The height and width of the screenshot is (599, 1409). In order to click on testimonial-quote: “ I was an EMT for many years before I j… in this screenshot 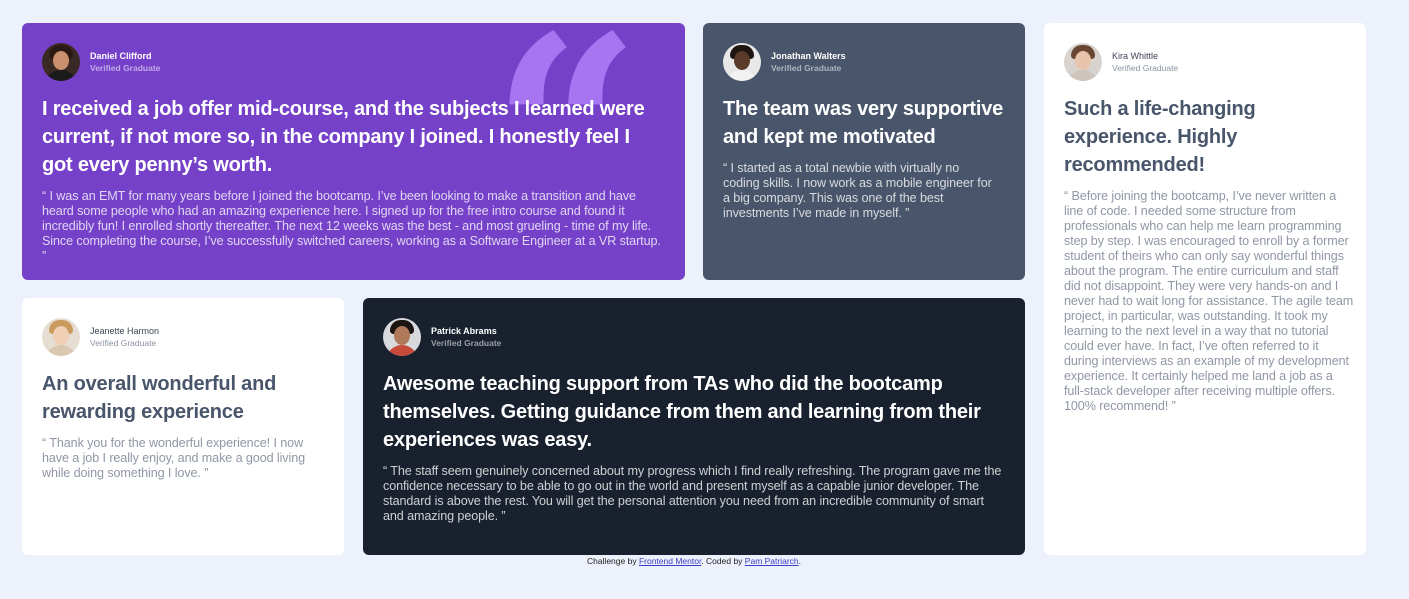, I will do `click(351, 226)`.